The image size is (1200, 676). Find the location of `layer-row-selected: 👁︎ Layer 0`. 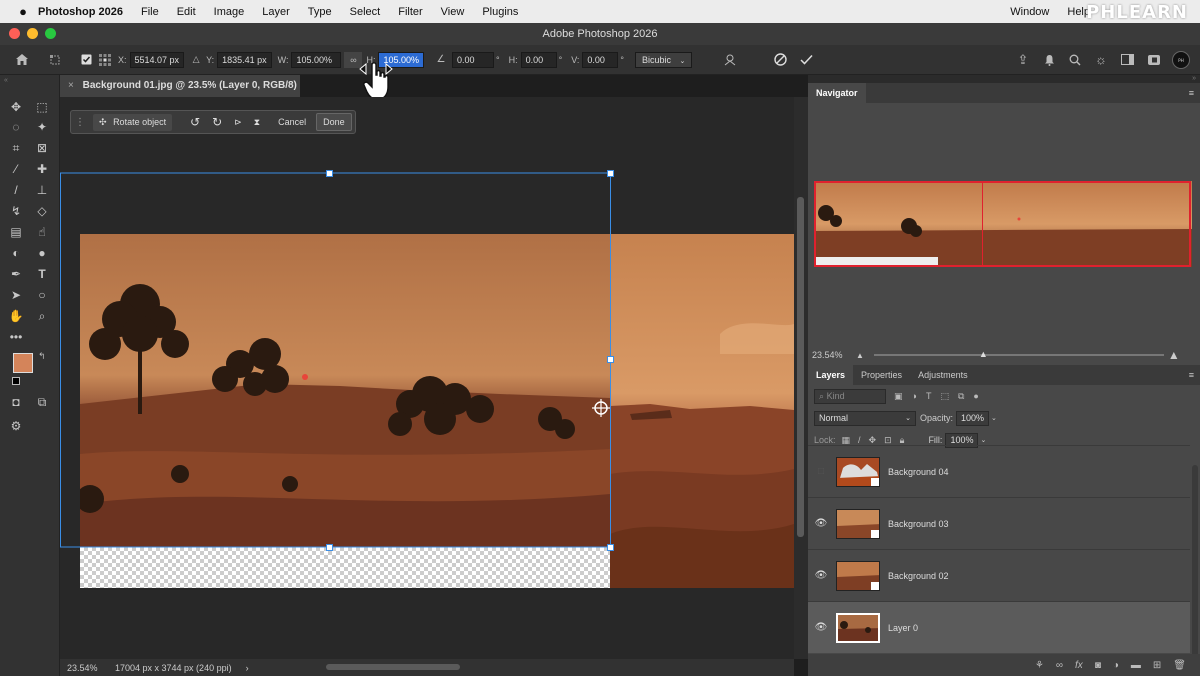

layer-row-selected: 👁︎ Layer 0 is located at coordinates (999, 627).